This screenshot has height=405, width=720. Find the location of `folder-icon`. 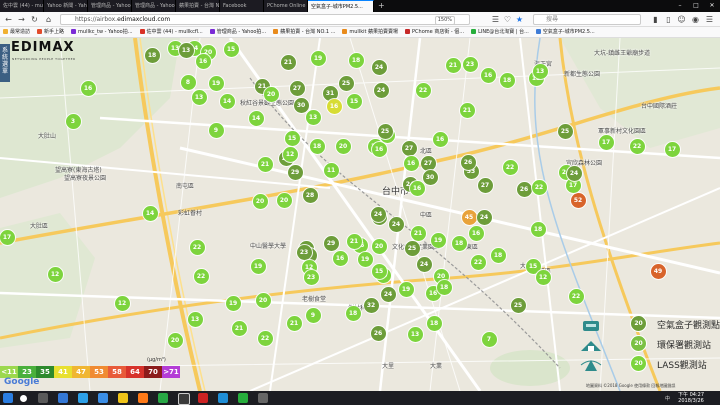

folder-icon is located at coordinates (123, 398).